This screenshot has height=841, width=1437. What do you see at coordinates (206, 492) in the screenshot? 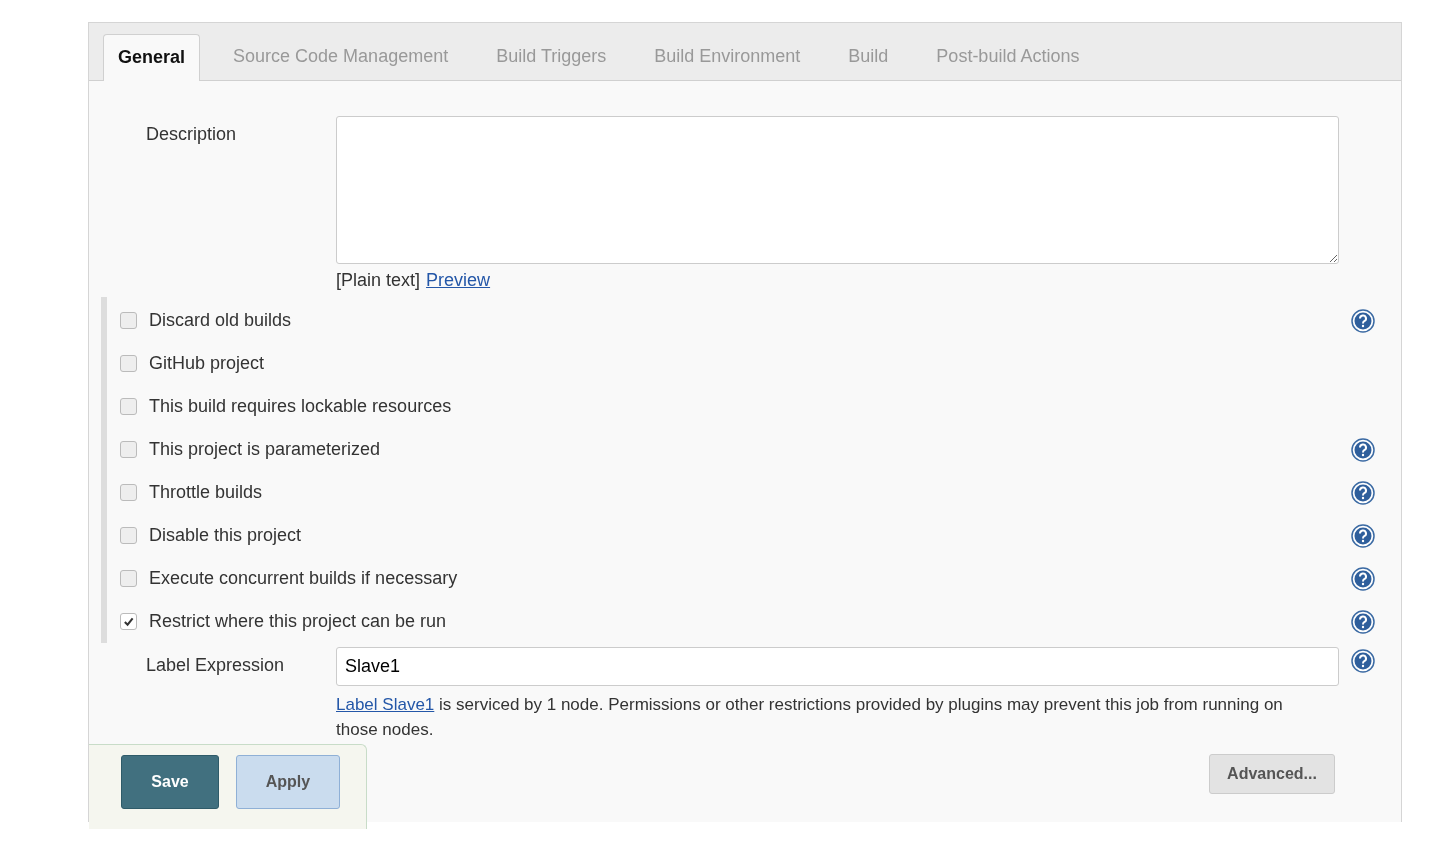
I see `checkbox-label: Throttle builds` at bounding box center [206, 492].